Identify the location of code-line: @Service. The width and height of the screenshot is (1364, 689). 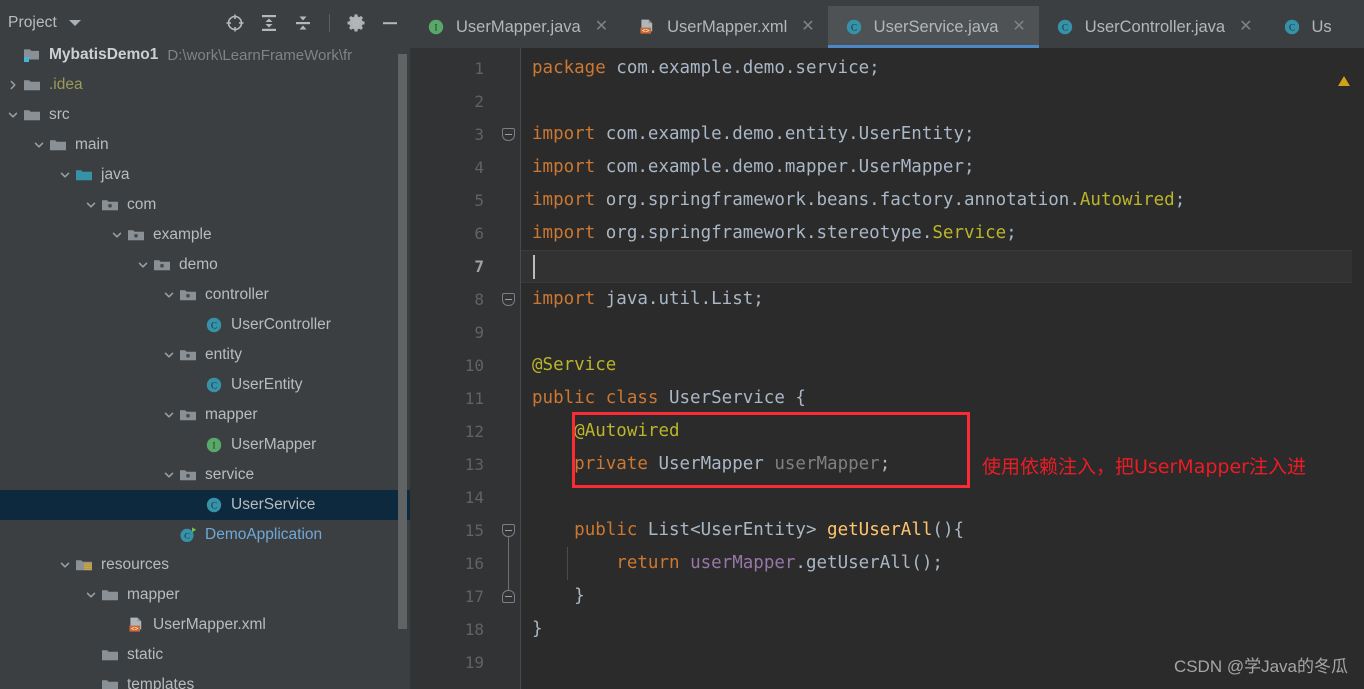
(568, 365).